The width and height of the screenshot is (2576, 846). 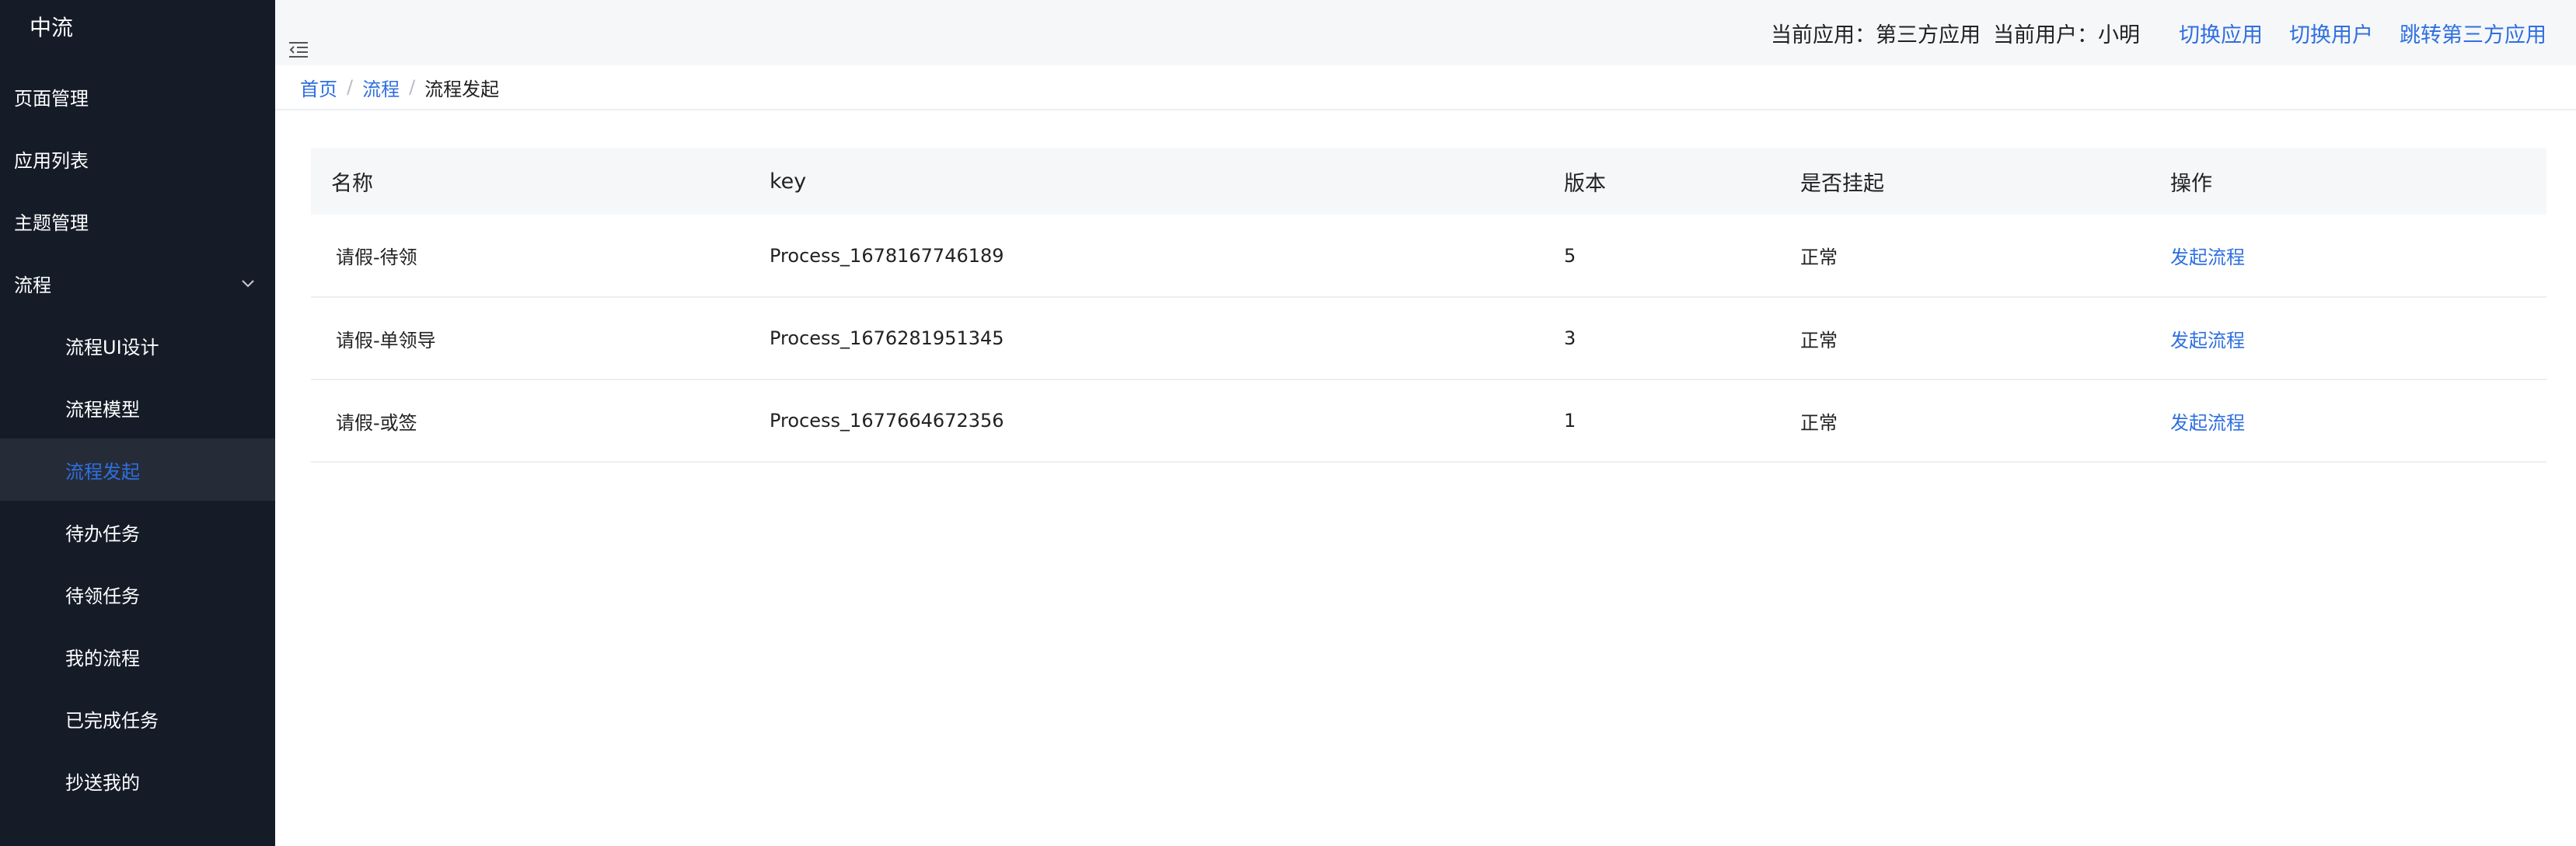 I want to click on column-header-version: 版本, so click(x=1585, y=184).